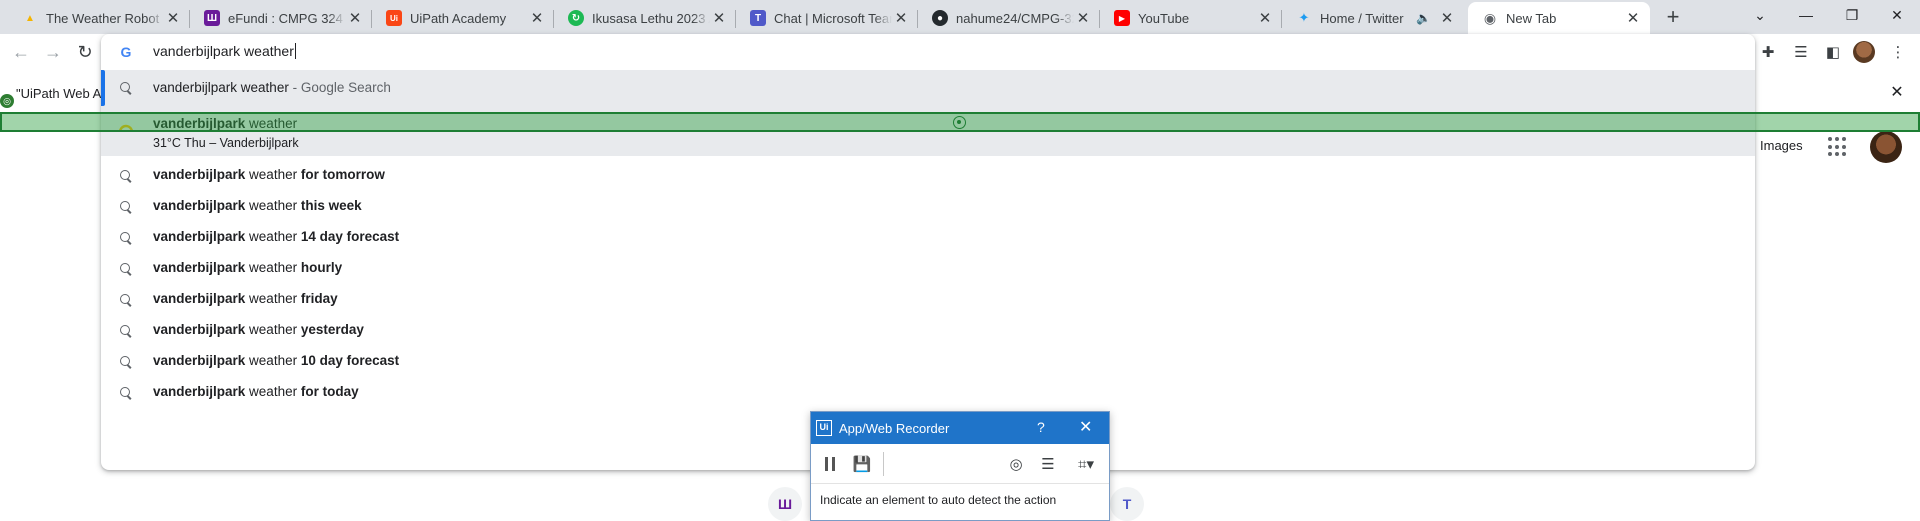 This screenshot has width=1920, height=521. I want to click on efundi-shortcut-icon: Ш, so click(785, 504).